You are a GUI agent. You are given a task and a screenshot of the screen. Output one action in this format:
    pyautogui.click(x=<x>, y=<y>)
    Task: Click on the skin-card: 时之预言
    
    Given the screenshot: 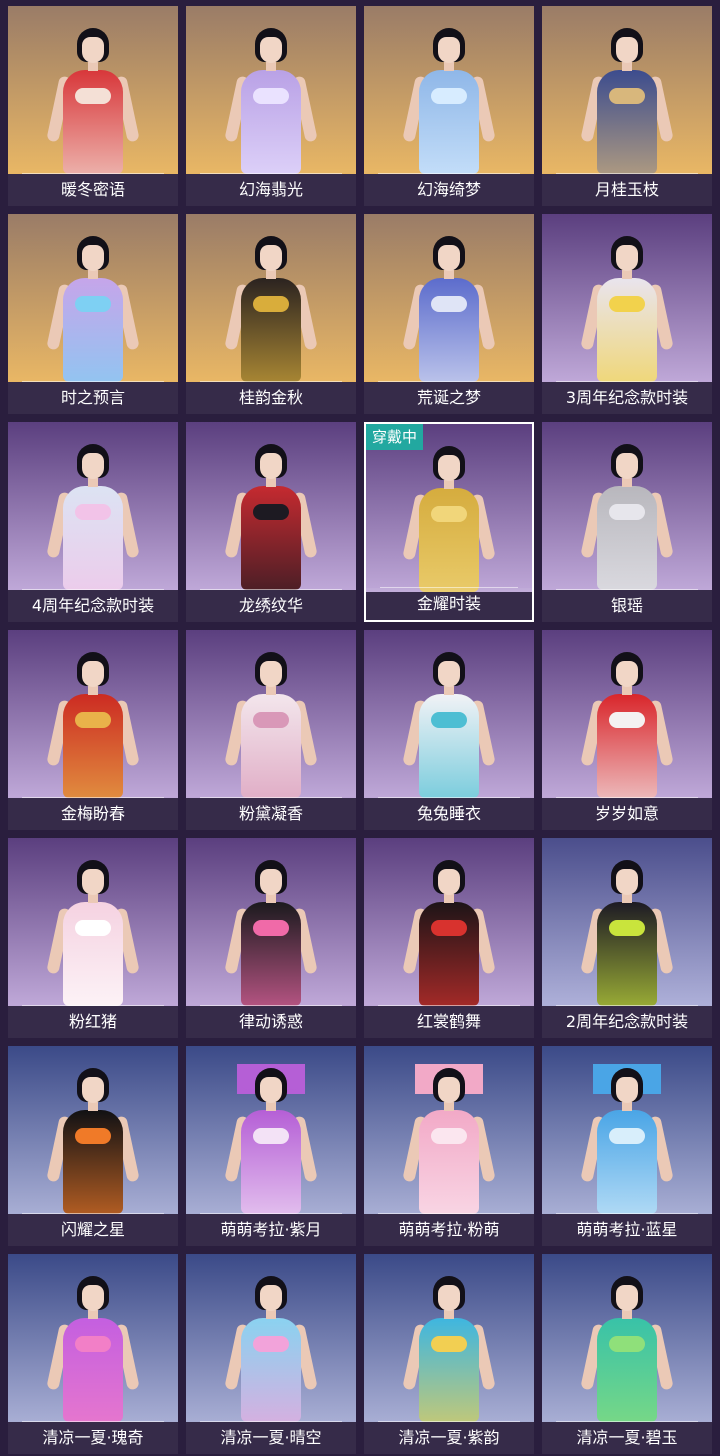 What is the action you would take?
    pyautogui.click(x=93, y=314)
    